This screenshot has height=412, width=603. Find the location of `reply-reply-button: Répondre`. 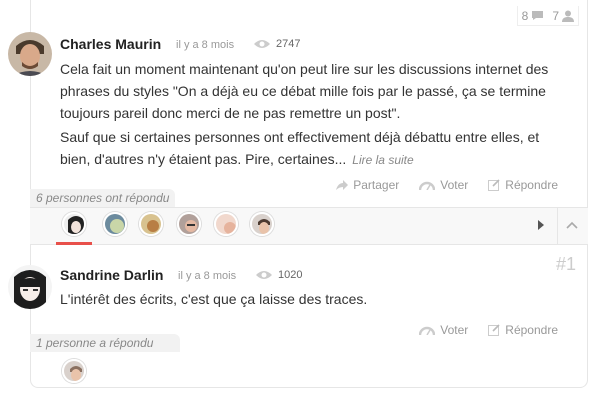

reply-reply-button: Répondre is located at coordinates (523, 330).